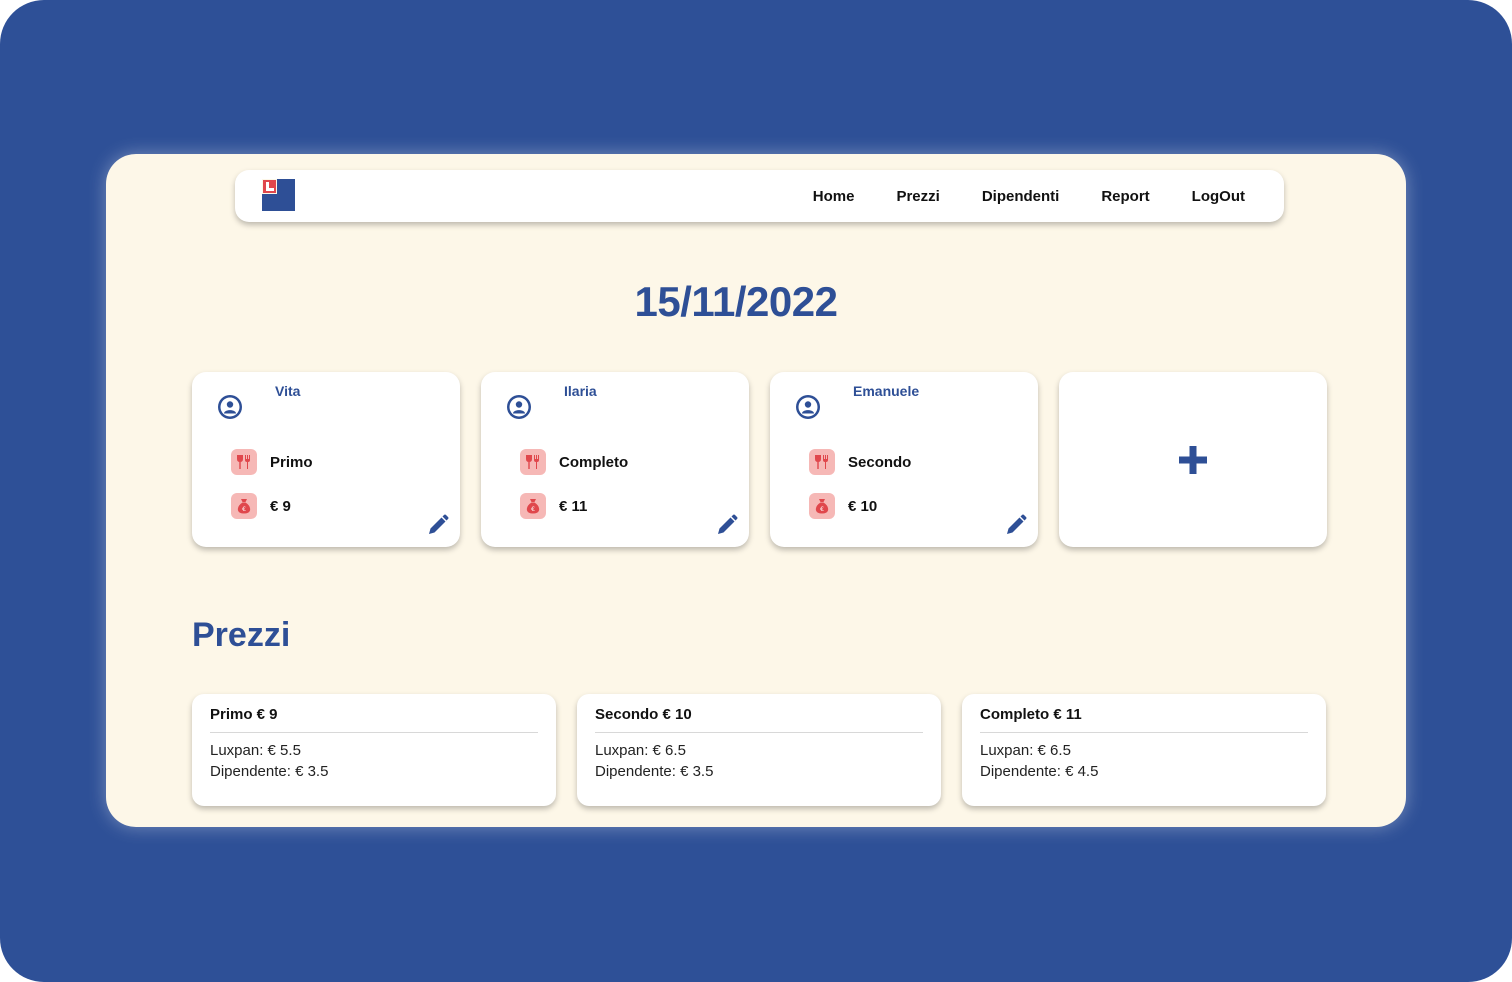 Image resolution: width=1512 pixels, height=982 pixels. What do you see at coordinates (580, 391) in the screenshot?
I see `employee-name: Ilaria` at bounding box center [580, 391].